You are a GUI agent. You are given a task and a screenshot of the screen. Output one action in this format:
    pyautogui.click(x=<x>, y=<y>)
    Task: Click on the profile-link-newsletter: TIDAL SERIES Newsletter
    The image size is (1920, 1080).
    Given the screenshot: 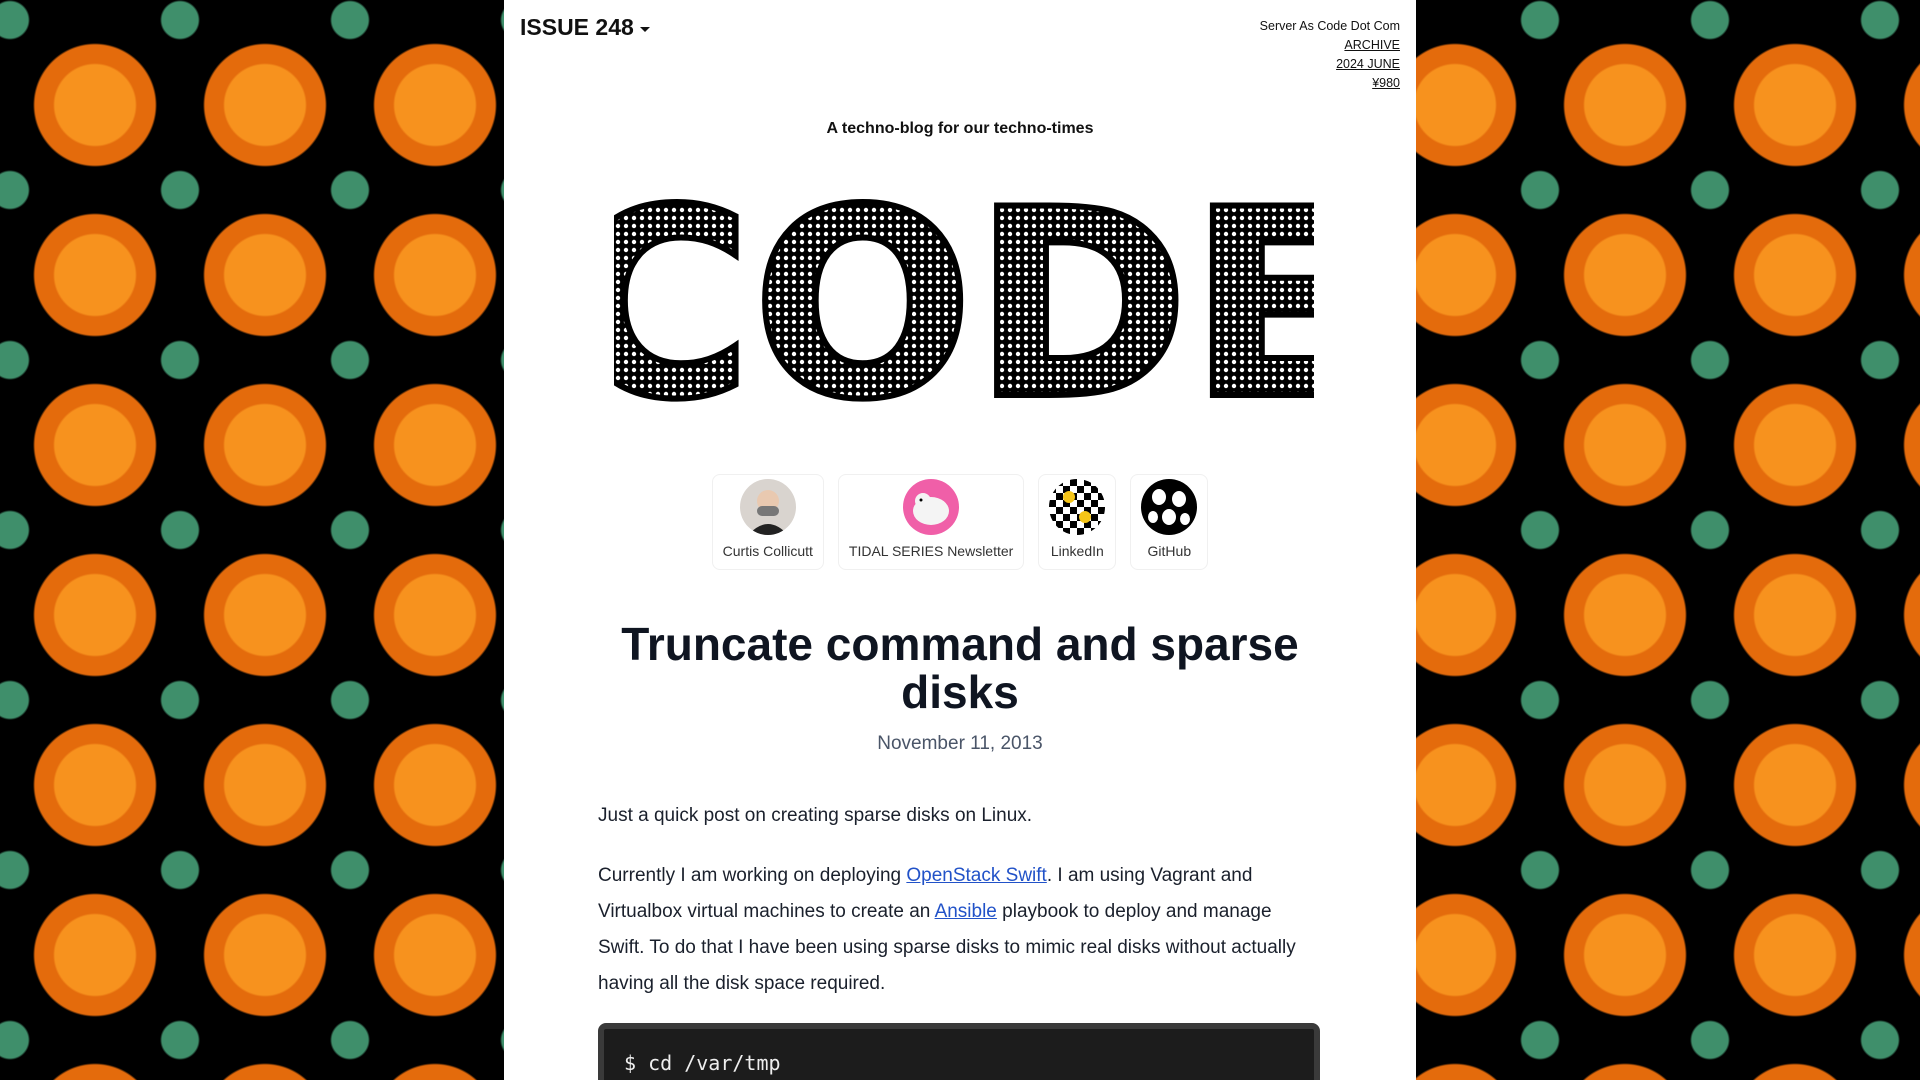 What is the action you would take?
    pyautogui.click(x=931, y=522)
    